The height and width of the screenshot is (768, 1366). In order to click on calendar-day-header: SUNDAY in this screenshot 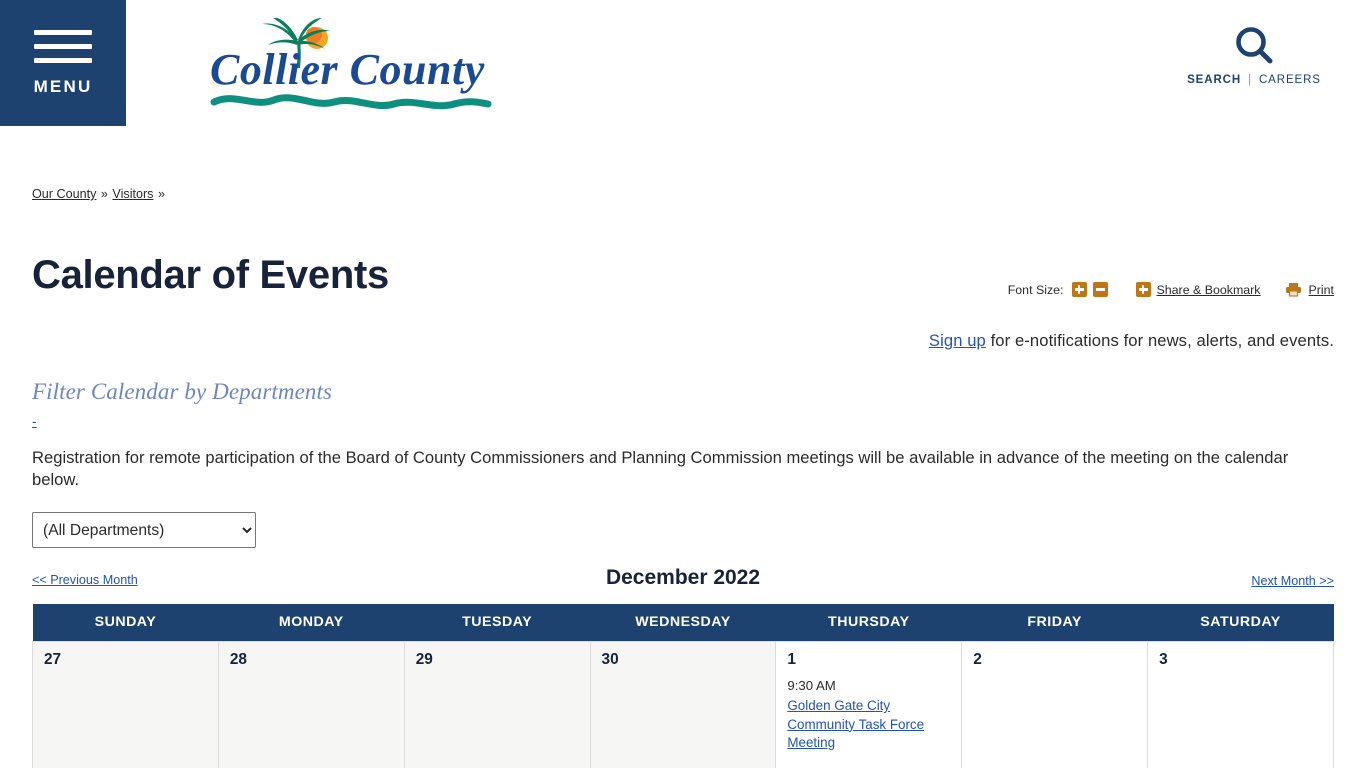, I will do `click(125, 622)`.